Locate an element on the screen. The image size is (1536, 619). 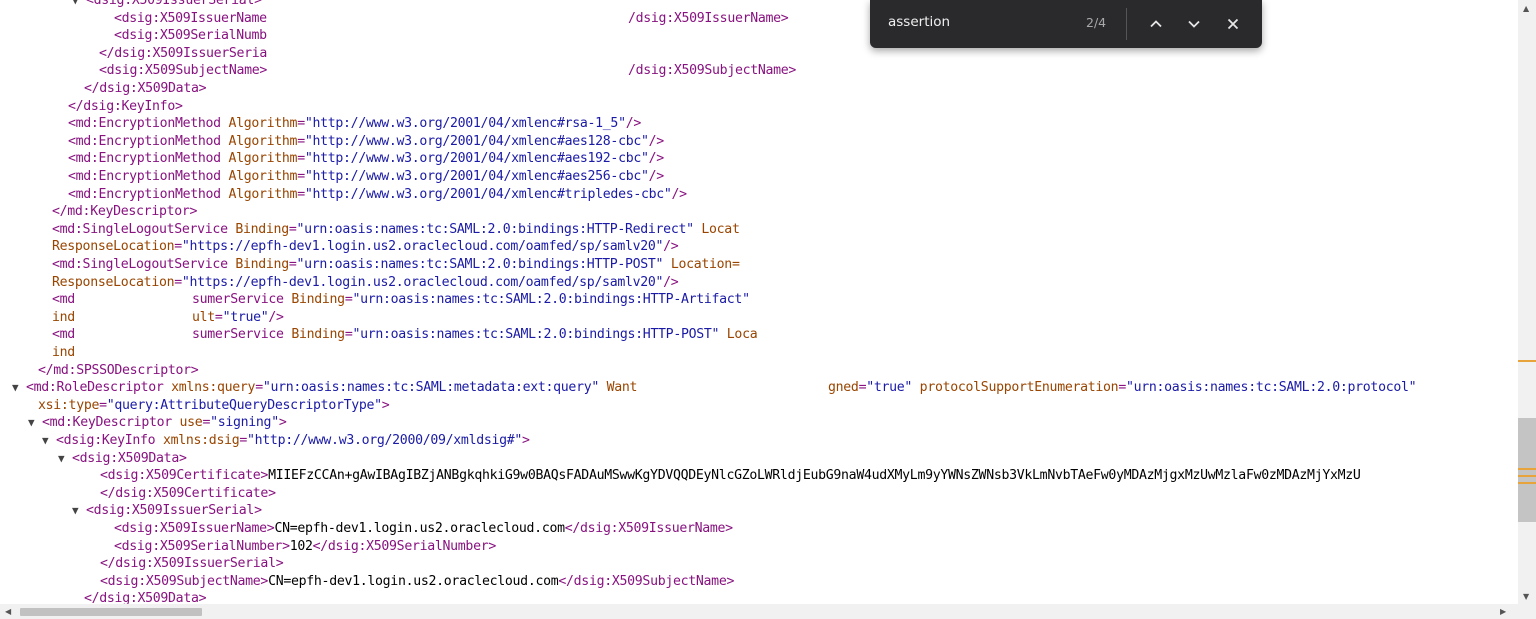
xml-line: </dsig:X509IssuerSeria is located at coordinates (176, 54).